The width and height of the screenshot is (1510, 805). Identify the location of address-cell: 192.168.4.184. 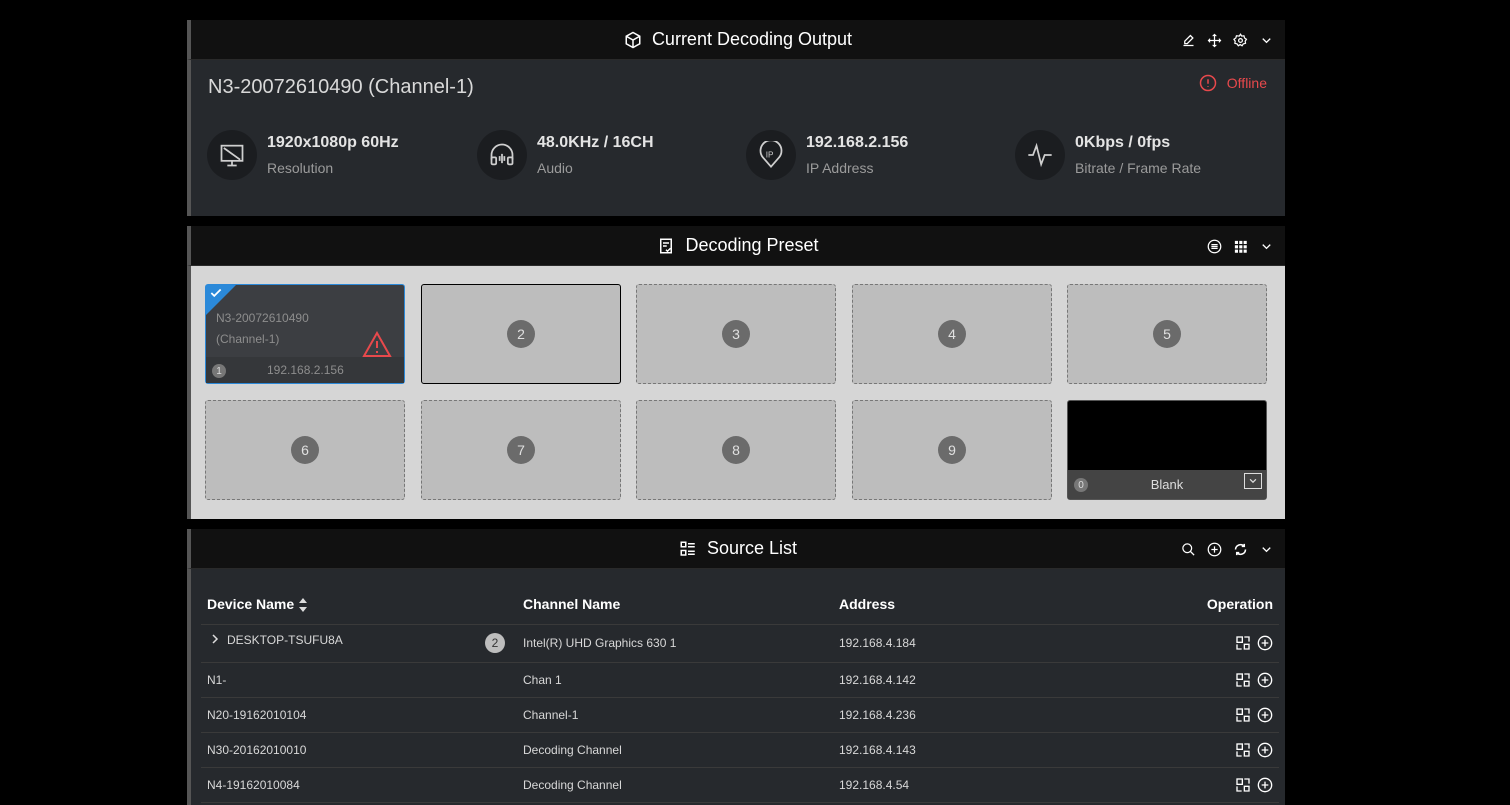
(991, 643).